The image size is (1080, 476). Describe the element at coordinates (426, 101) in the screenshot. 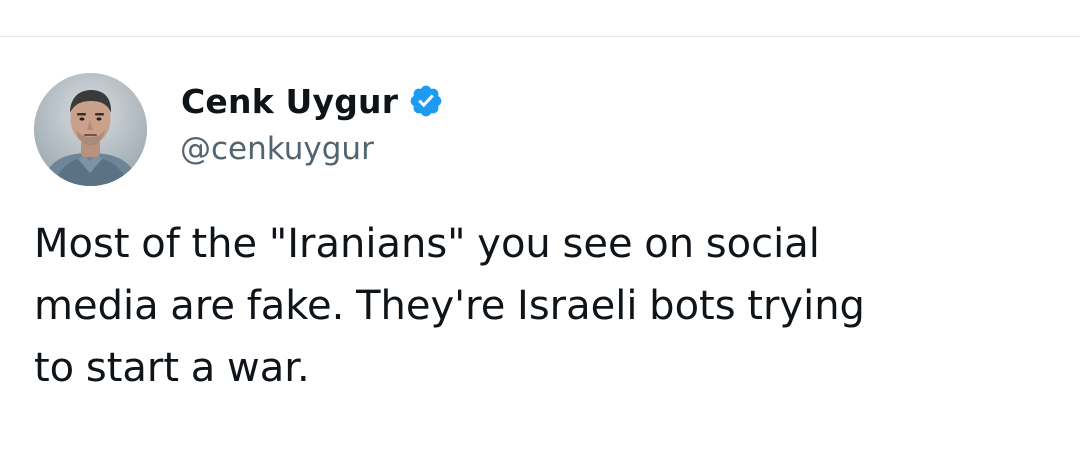

I see `verified-badge-icon` at that location.